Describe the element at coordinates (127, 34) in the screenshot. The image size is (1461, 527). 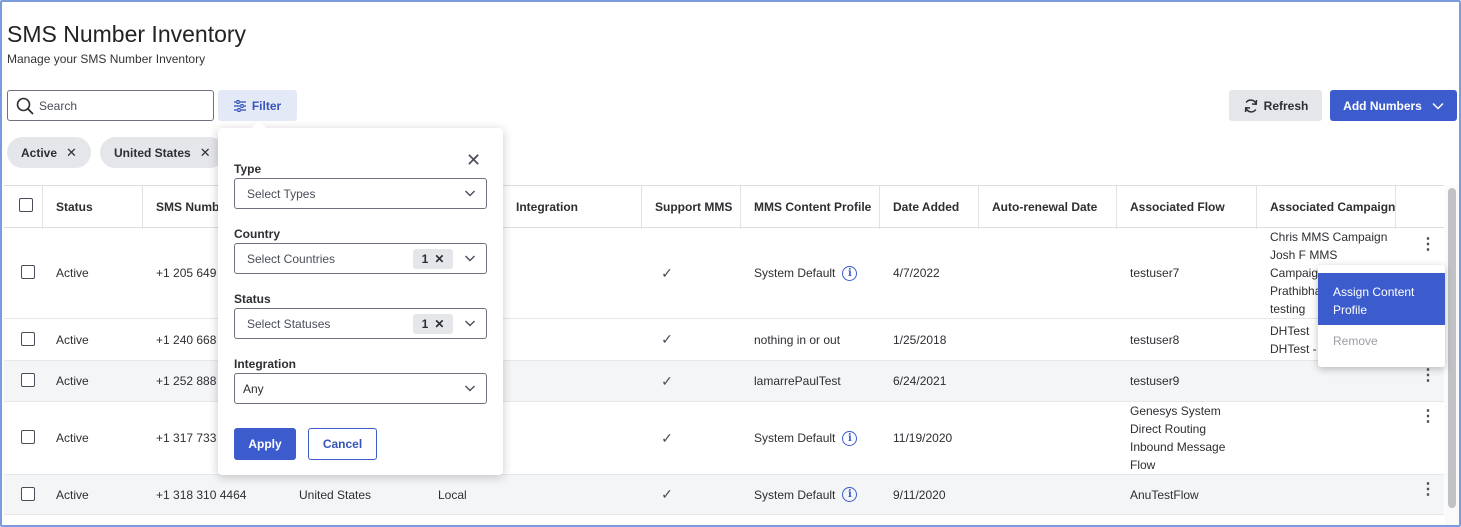
I see `page-title: SMS Number Inventory` at that location.